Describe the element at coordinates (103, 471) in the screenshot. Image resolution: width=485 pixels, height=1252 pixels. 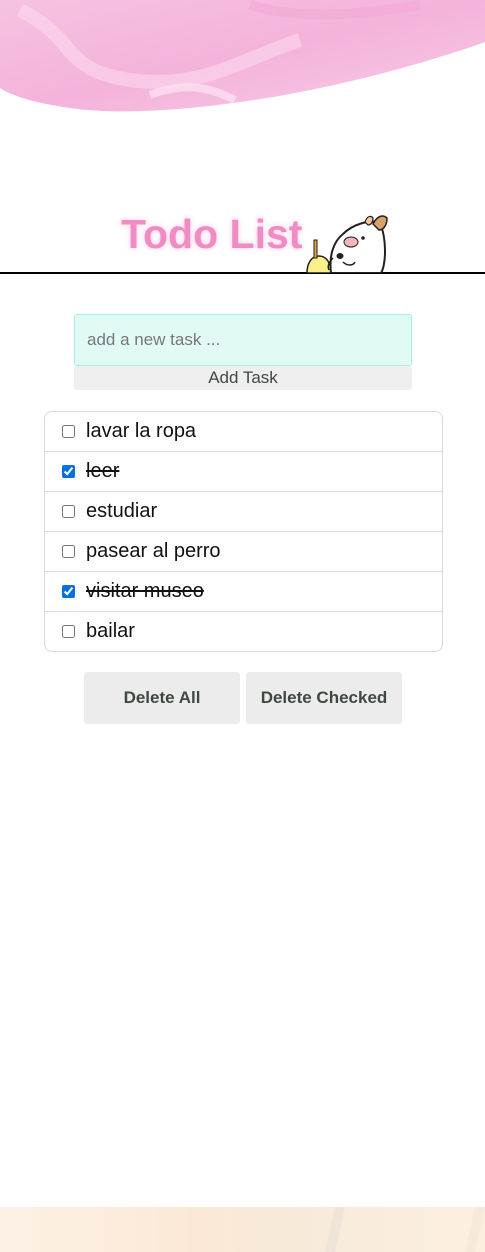
I see `task-label: leer` at that location.